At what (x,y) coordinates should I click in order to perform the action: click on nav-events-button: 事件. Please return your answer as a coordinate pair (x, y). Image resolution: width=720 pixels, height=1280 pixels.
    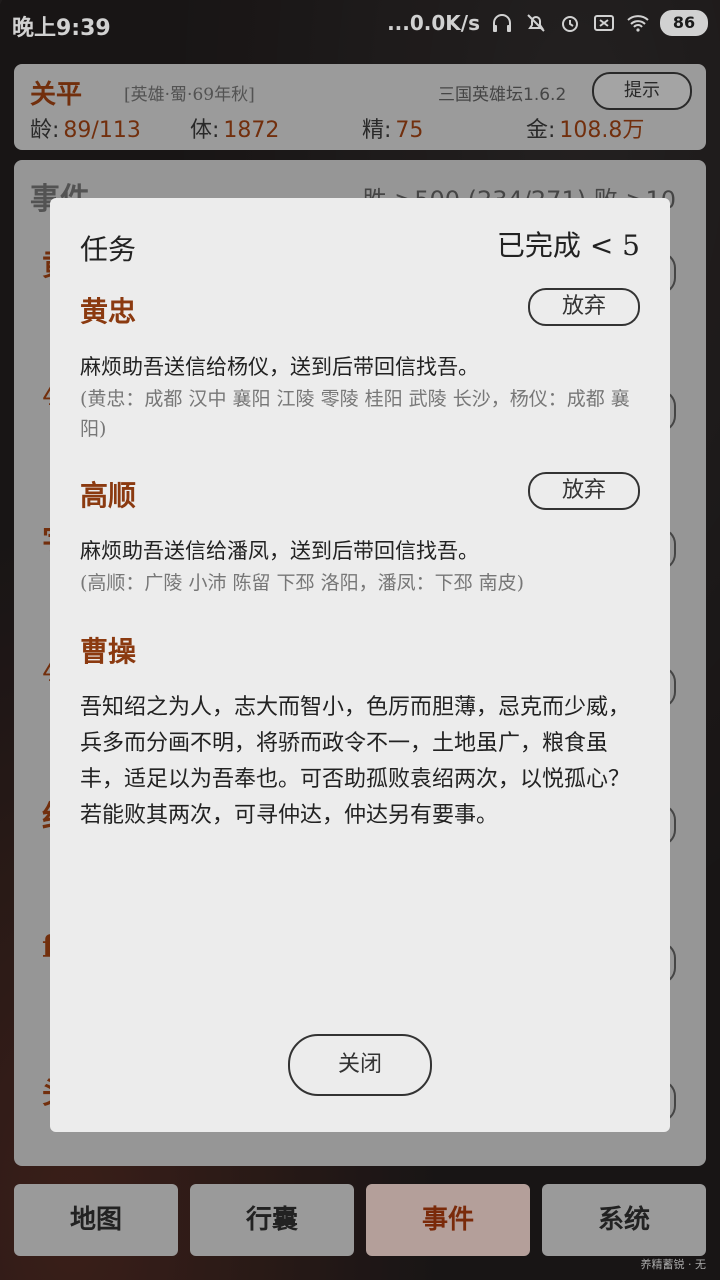
    Looking at the image, I should click on (448, 1220).